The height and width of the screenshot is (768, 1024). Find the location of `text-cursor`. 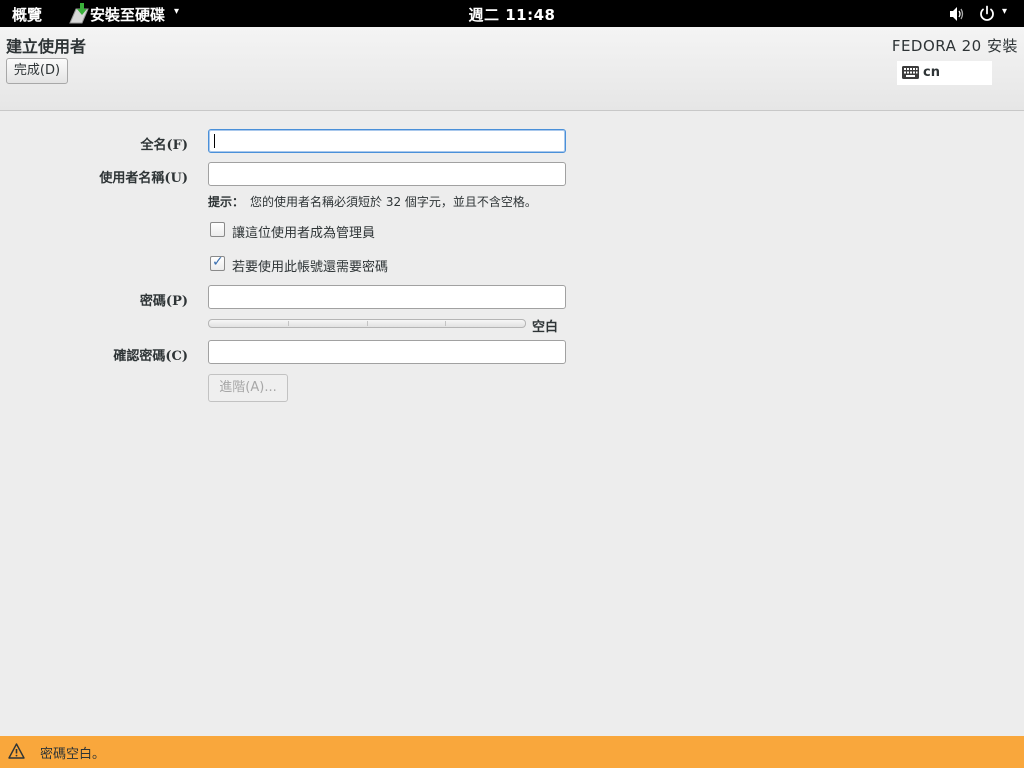

text-cursor is located at coordinates (214, 141).